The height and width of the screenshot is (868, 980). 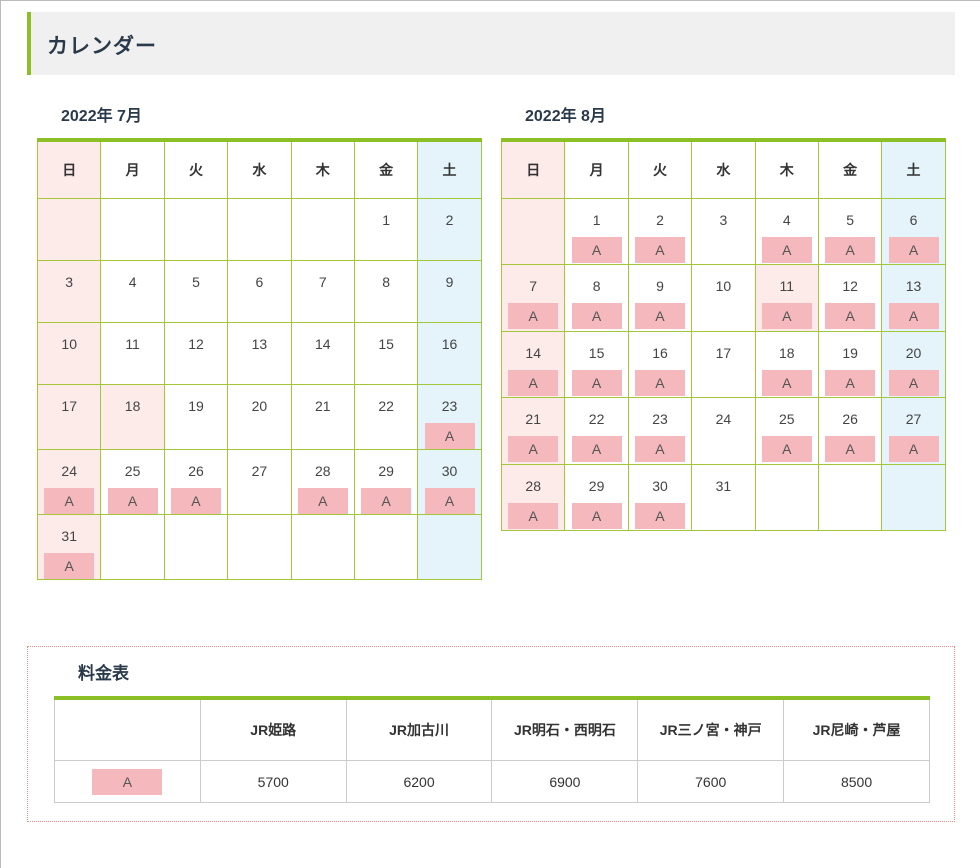 I want to click on calendar-day-cell: 21, so click(x=322, y=416).